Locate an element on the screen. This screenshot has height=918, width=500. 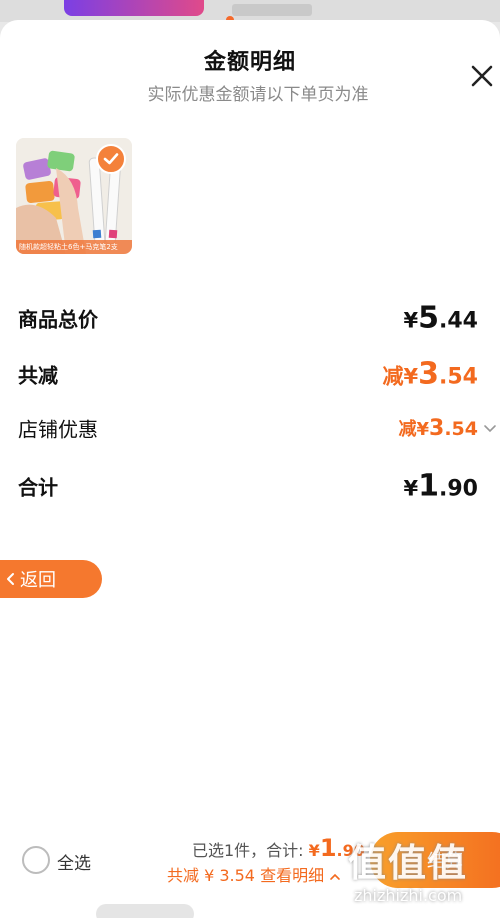
select-all-label: 全选 is located at coordinates (74, 861).